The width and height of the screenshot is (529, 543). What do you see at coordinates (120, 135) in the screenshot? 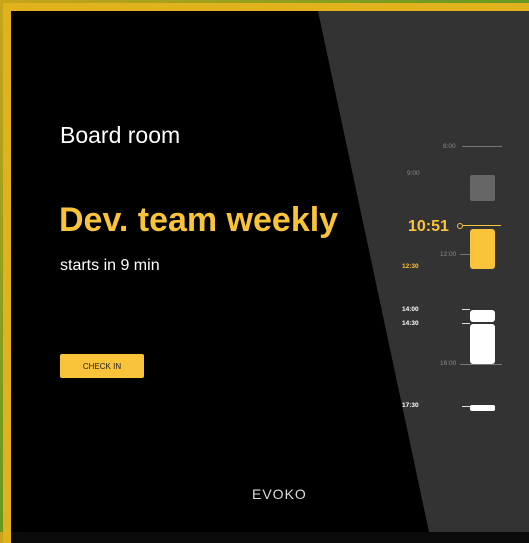
I see `room-name: Board room` at bounding box center [120, 135].